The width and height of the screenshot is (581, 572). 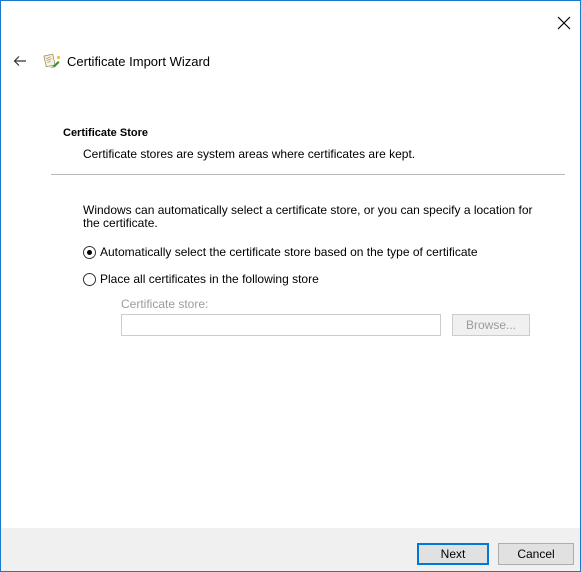 What do you see at coordinates (290, 549) in the screenshot?
I see `footer-bar: Next Cancel` at bounding box center [290, 549].